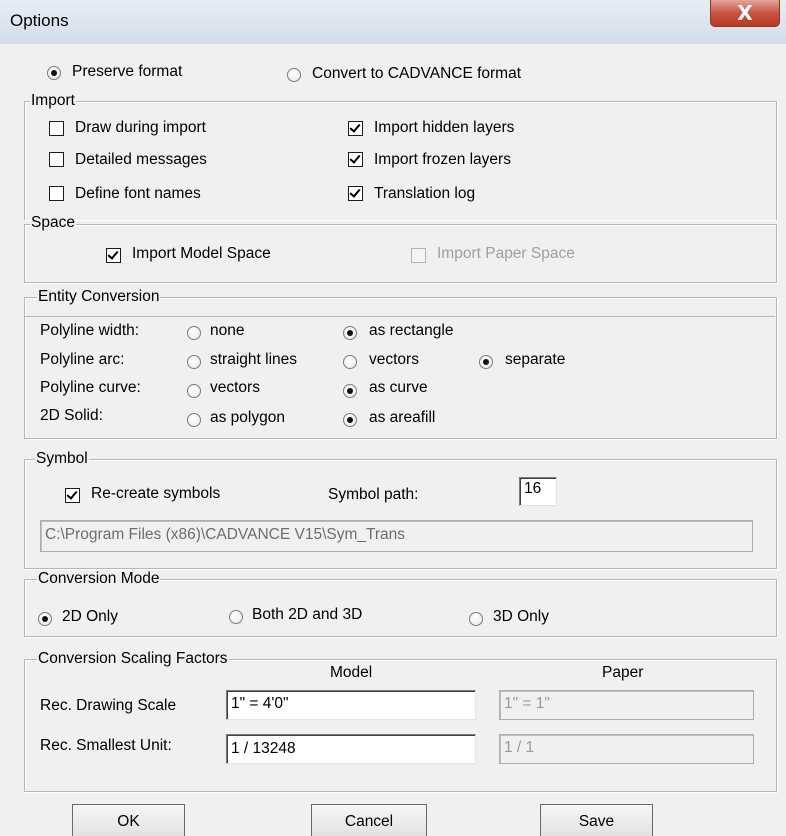 This screenshot has height=836, width=786. What do you see at coordinates (106, 745) in the screenshot?
I see `smallest-unit-label: Rec. Smallest Unit:` at bounding box center [106, 745].